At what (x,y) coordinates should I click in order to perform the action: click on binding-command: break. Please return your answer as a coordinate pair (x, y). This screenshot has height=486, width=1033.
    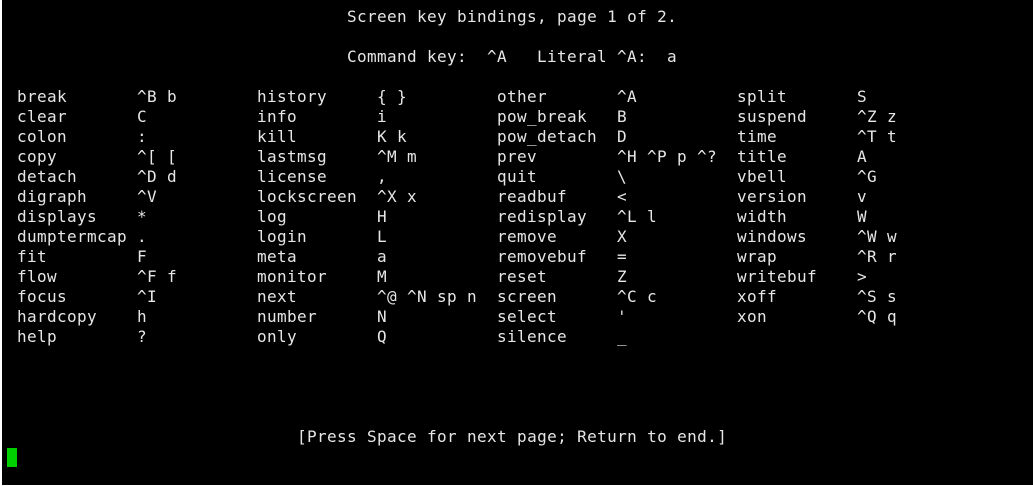
    Looking at the image, I should click on (42, 96).